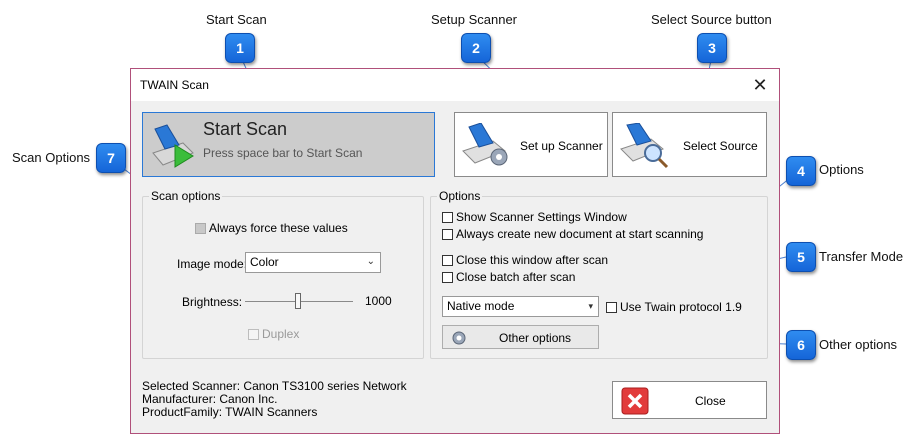 This screenshot has height=443, width=917. I want to click on callout-badge-6: 6, so click(801, 345).